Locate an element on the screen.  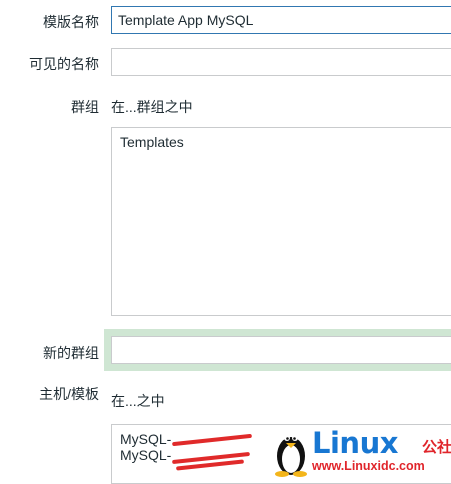
tux-penguin-icon is located at coordinates (291, 456).